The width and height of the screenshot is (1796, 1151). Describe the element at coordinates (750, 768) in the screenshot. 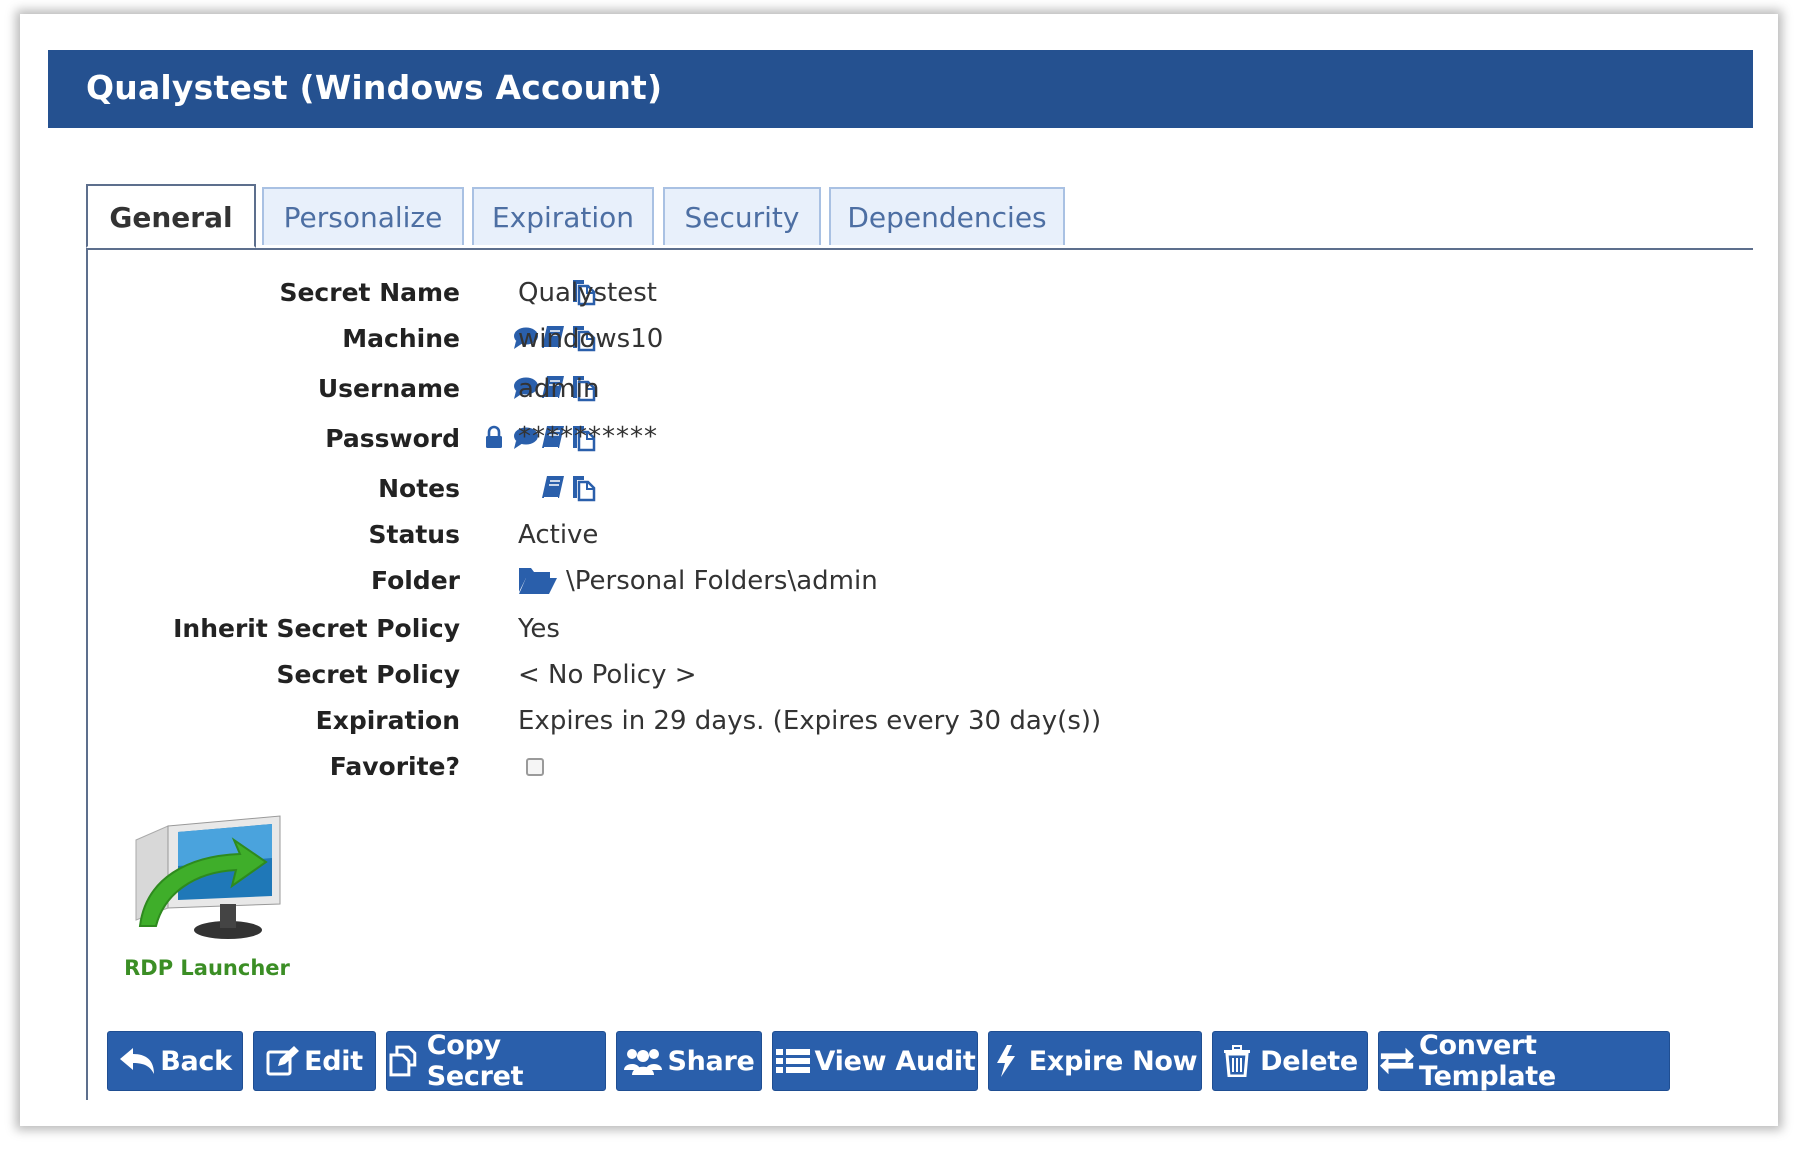

I see `field-row-favorite: Favorite?` at that location.